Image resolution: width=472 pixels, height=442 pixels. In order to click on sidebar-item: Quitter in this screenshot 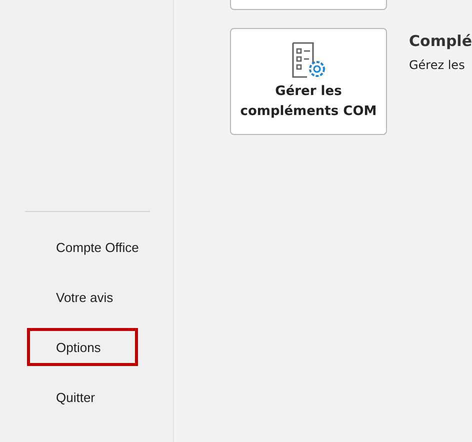, I will do `click(82, 397)`.